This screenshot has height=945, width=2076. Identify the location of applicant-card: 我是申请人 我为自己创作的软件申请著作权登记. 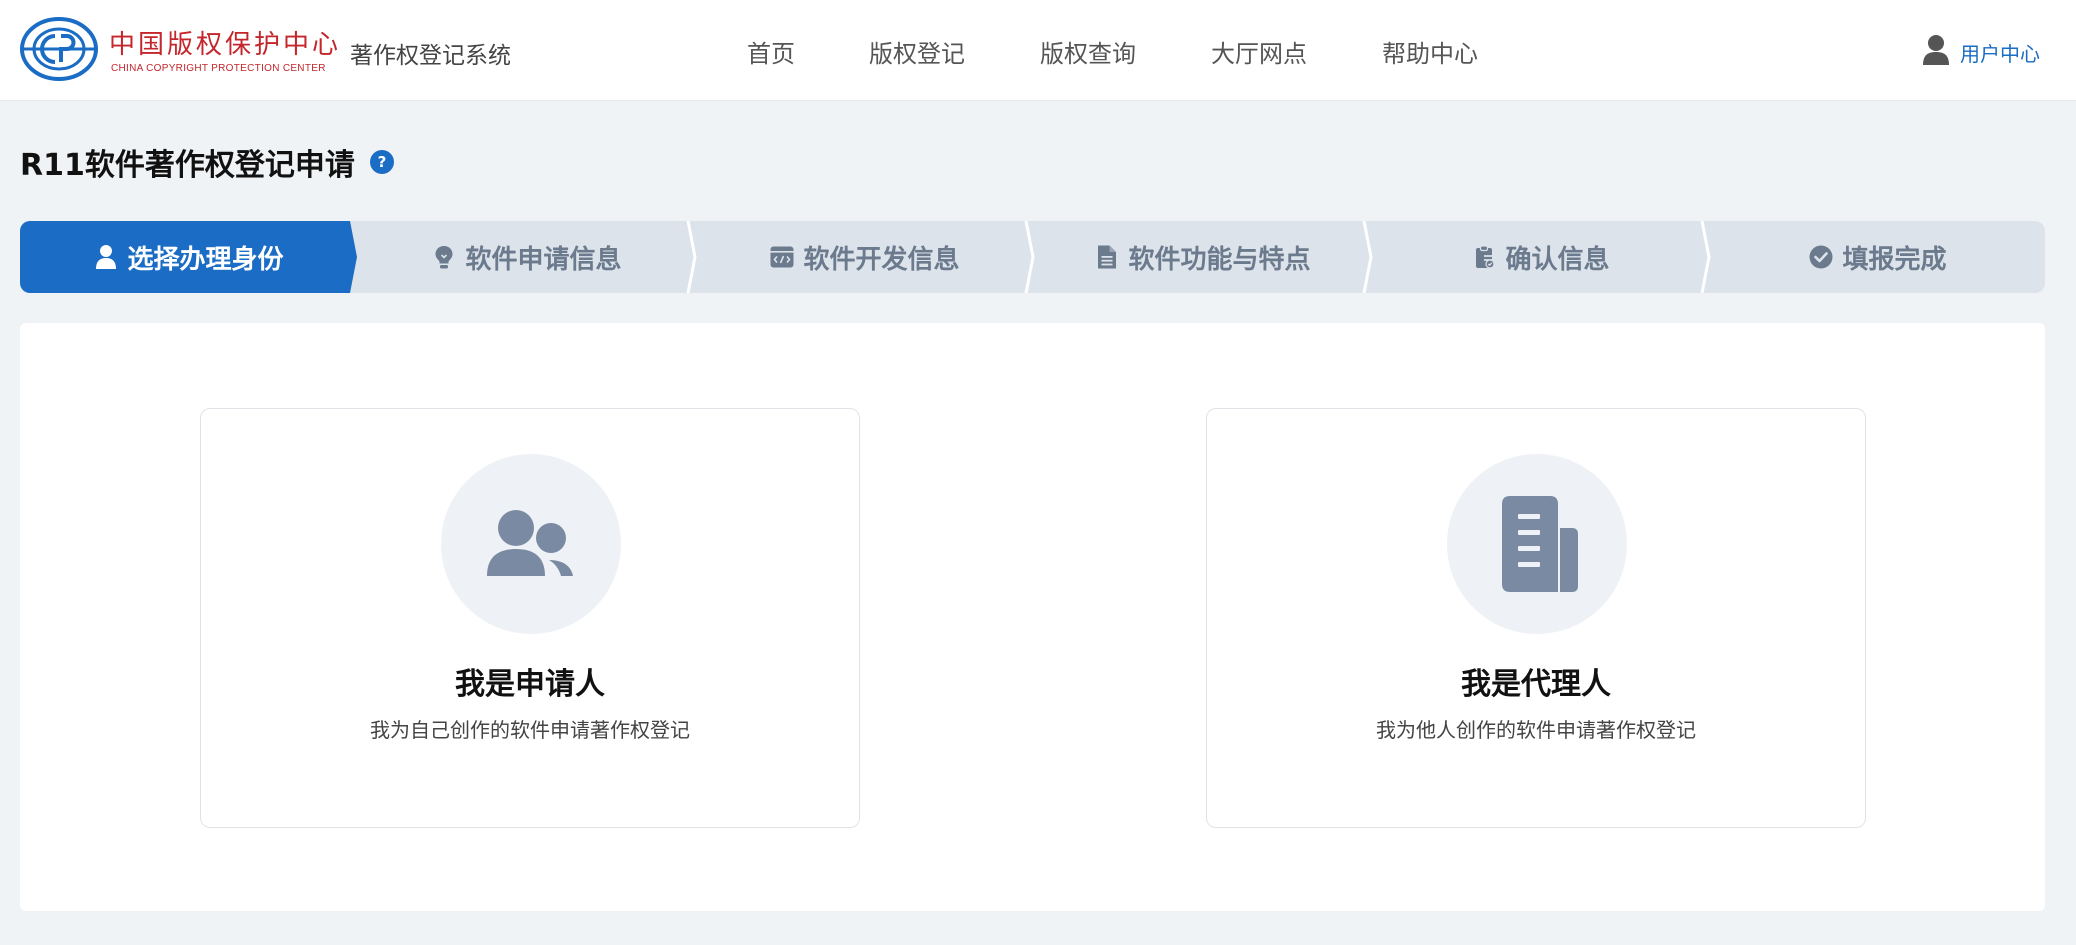
(530, 618).